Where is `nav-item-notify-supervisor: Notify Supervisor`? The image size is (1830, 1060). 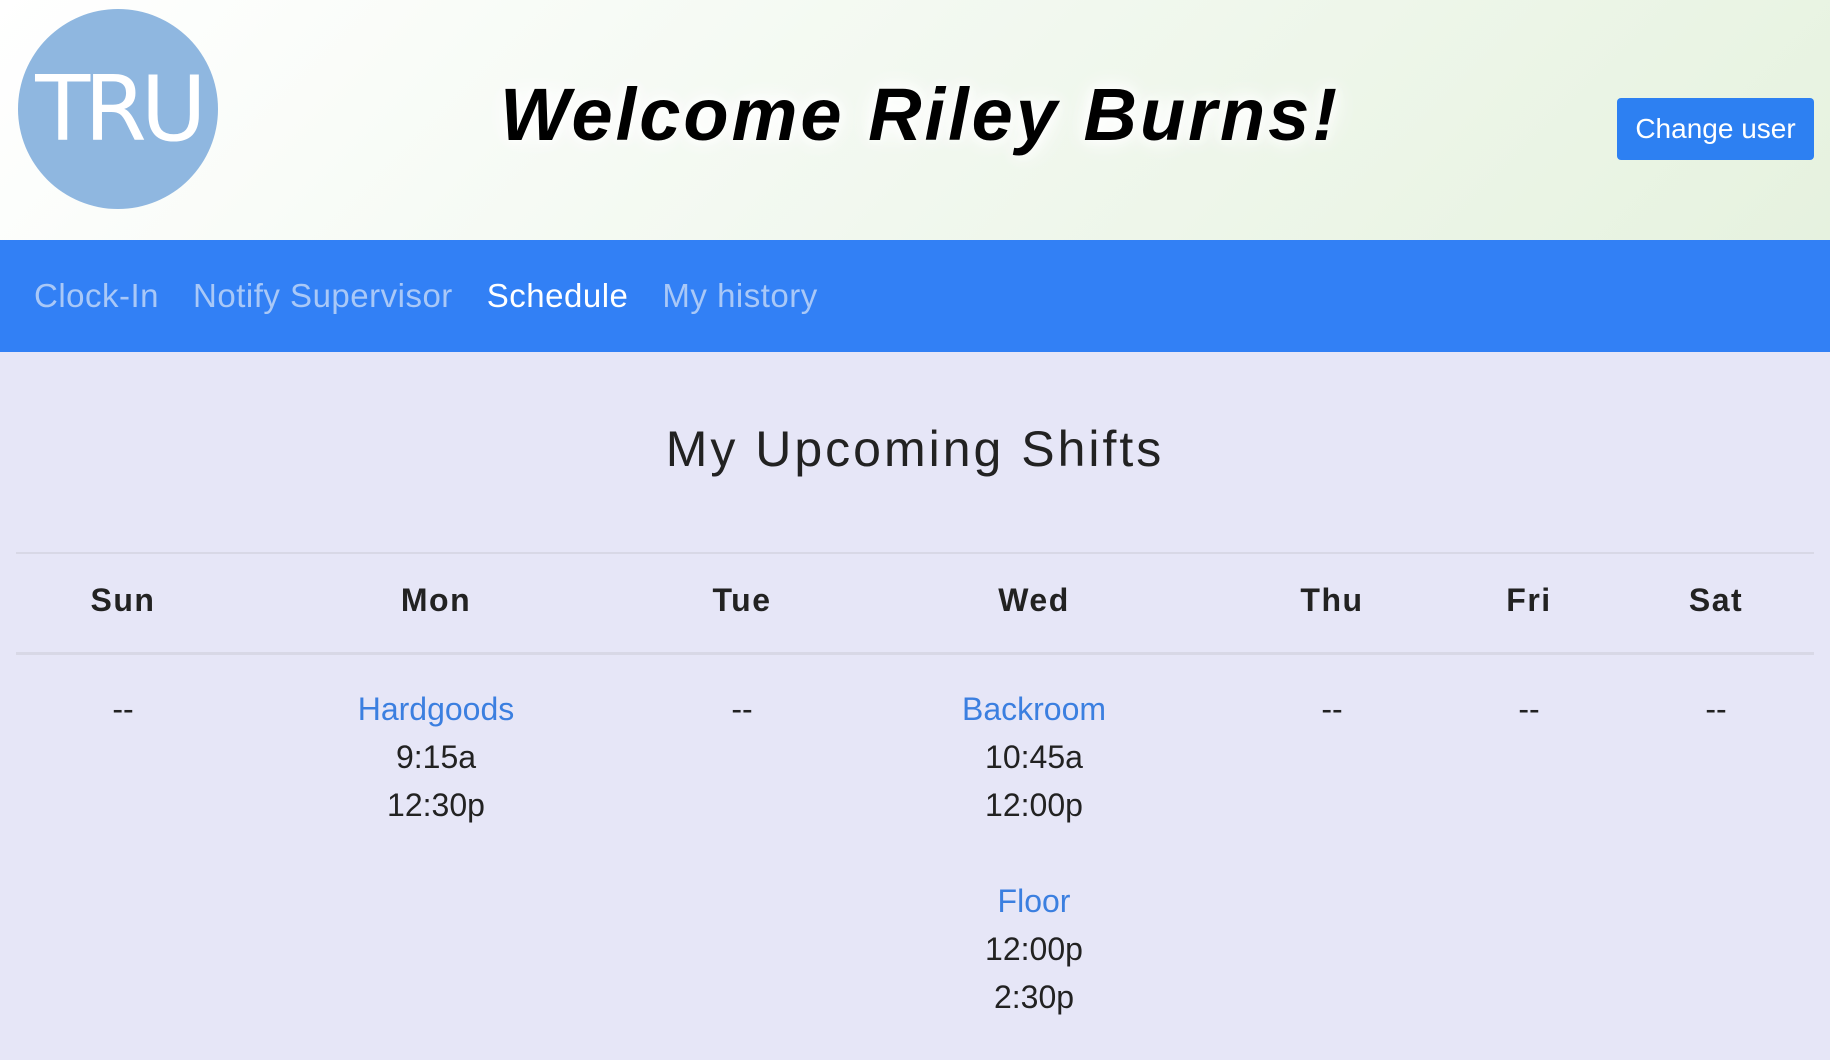
nav-item-notify-supervisor: Notify Supervisor is located at coordinates (323, 296).